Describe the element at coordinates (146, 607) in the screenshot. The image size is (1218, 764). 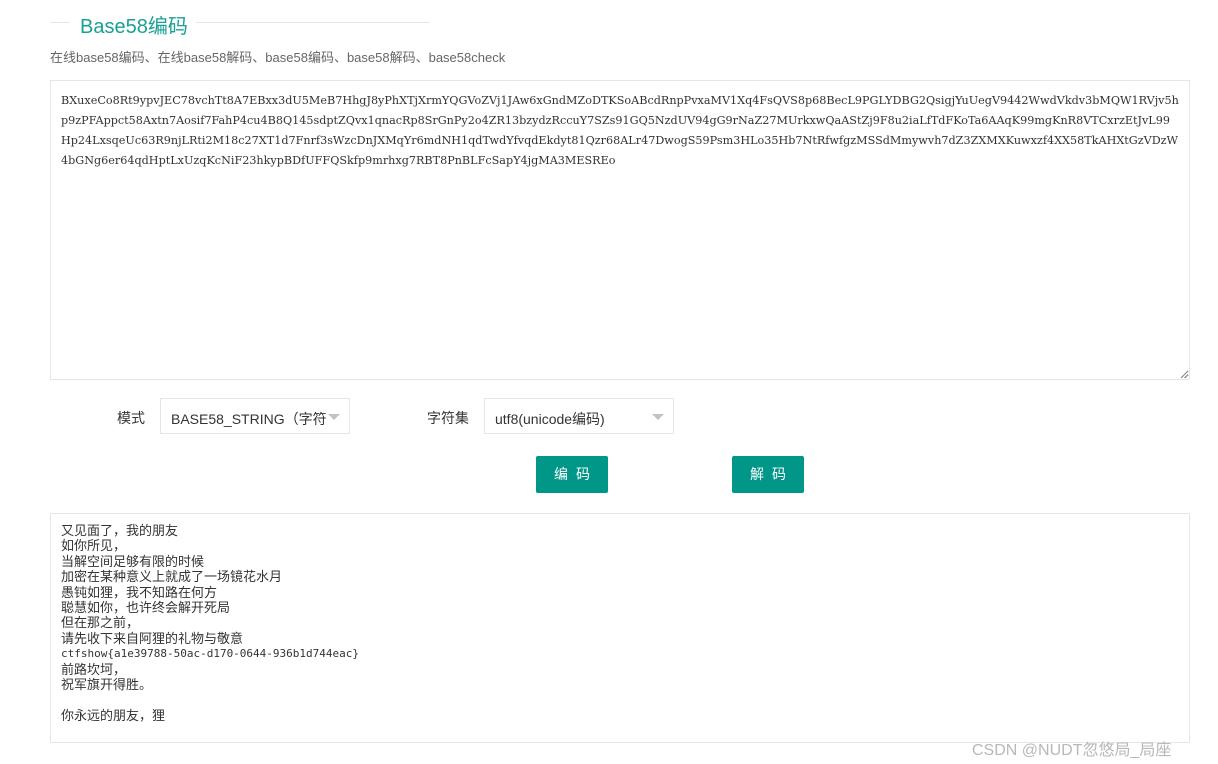
I see `output-line: 聪慧如你，也许终会解开死局` at that location.